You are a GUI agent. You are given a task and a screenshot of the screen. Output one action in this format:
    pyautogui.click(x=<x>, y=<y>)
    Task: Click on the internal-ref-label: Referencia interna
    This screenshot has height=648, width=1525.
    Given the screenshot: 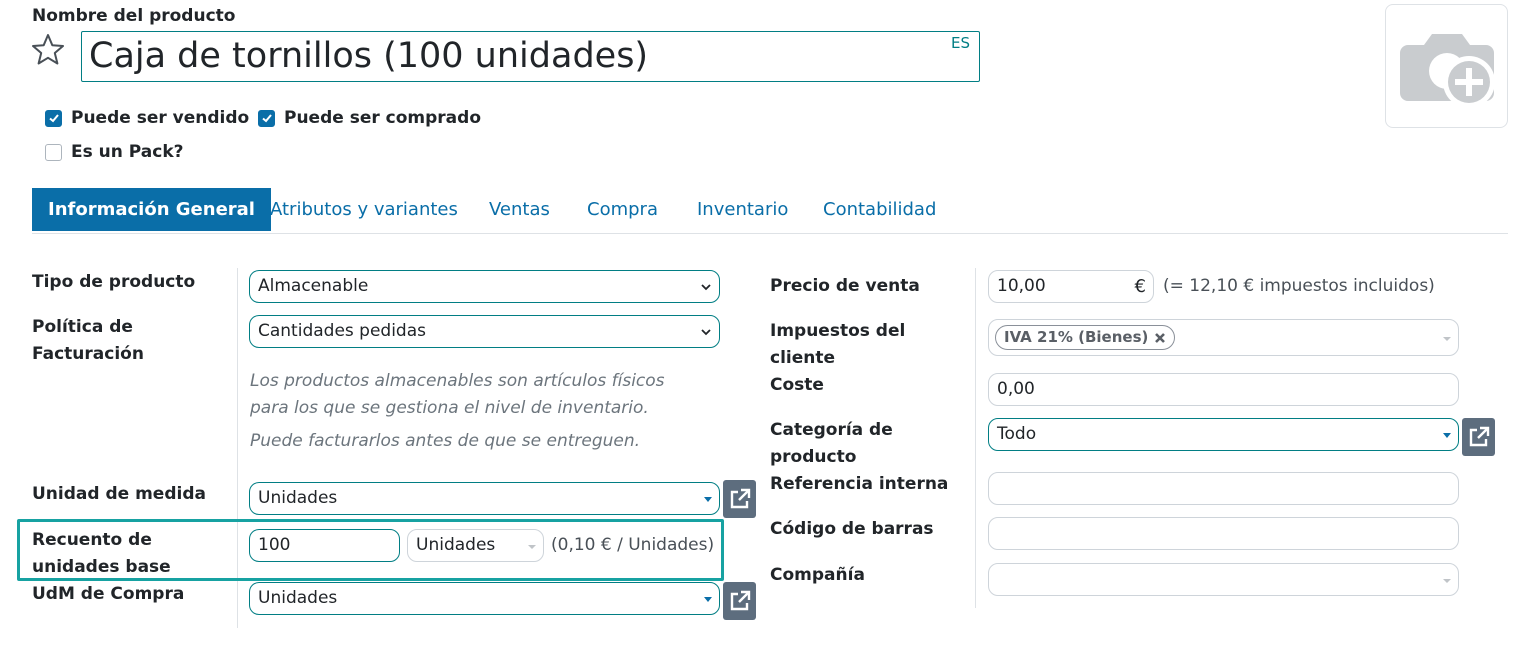 What is the action you would take?
    pyautogui.click(x=859, y=484)
    